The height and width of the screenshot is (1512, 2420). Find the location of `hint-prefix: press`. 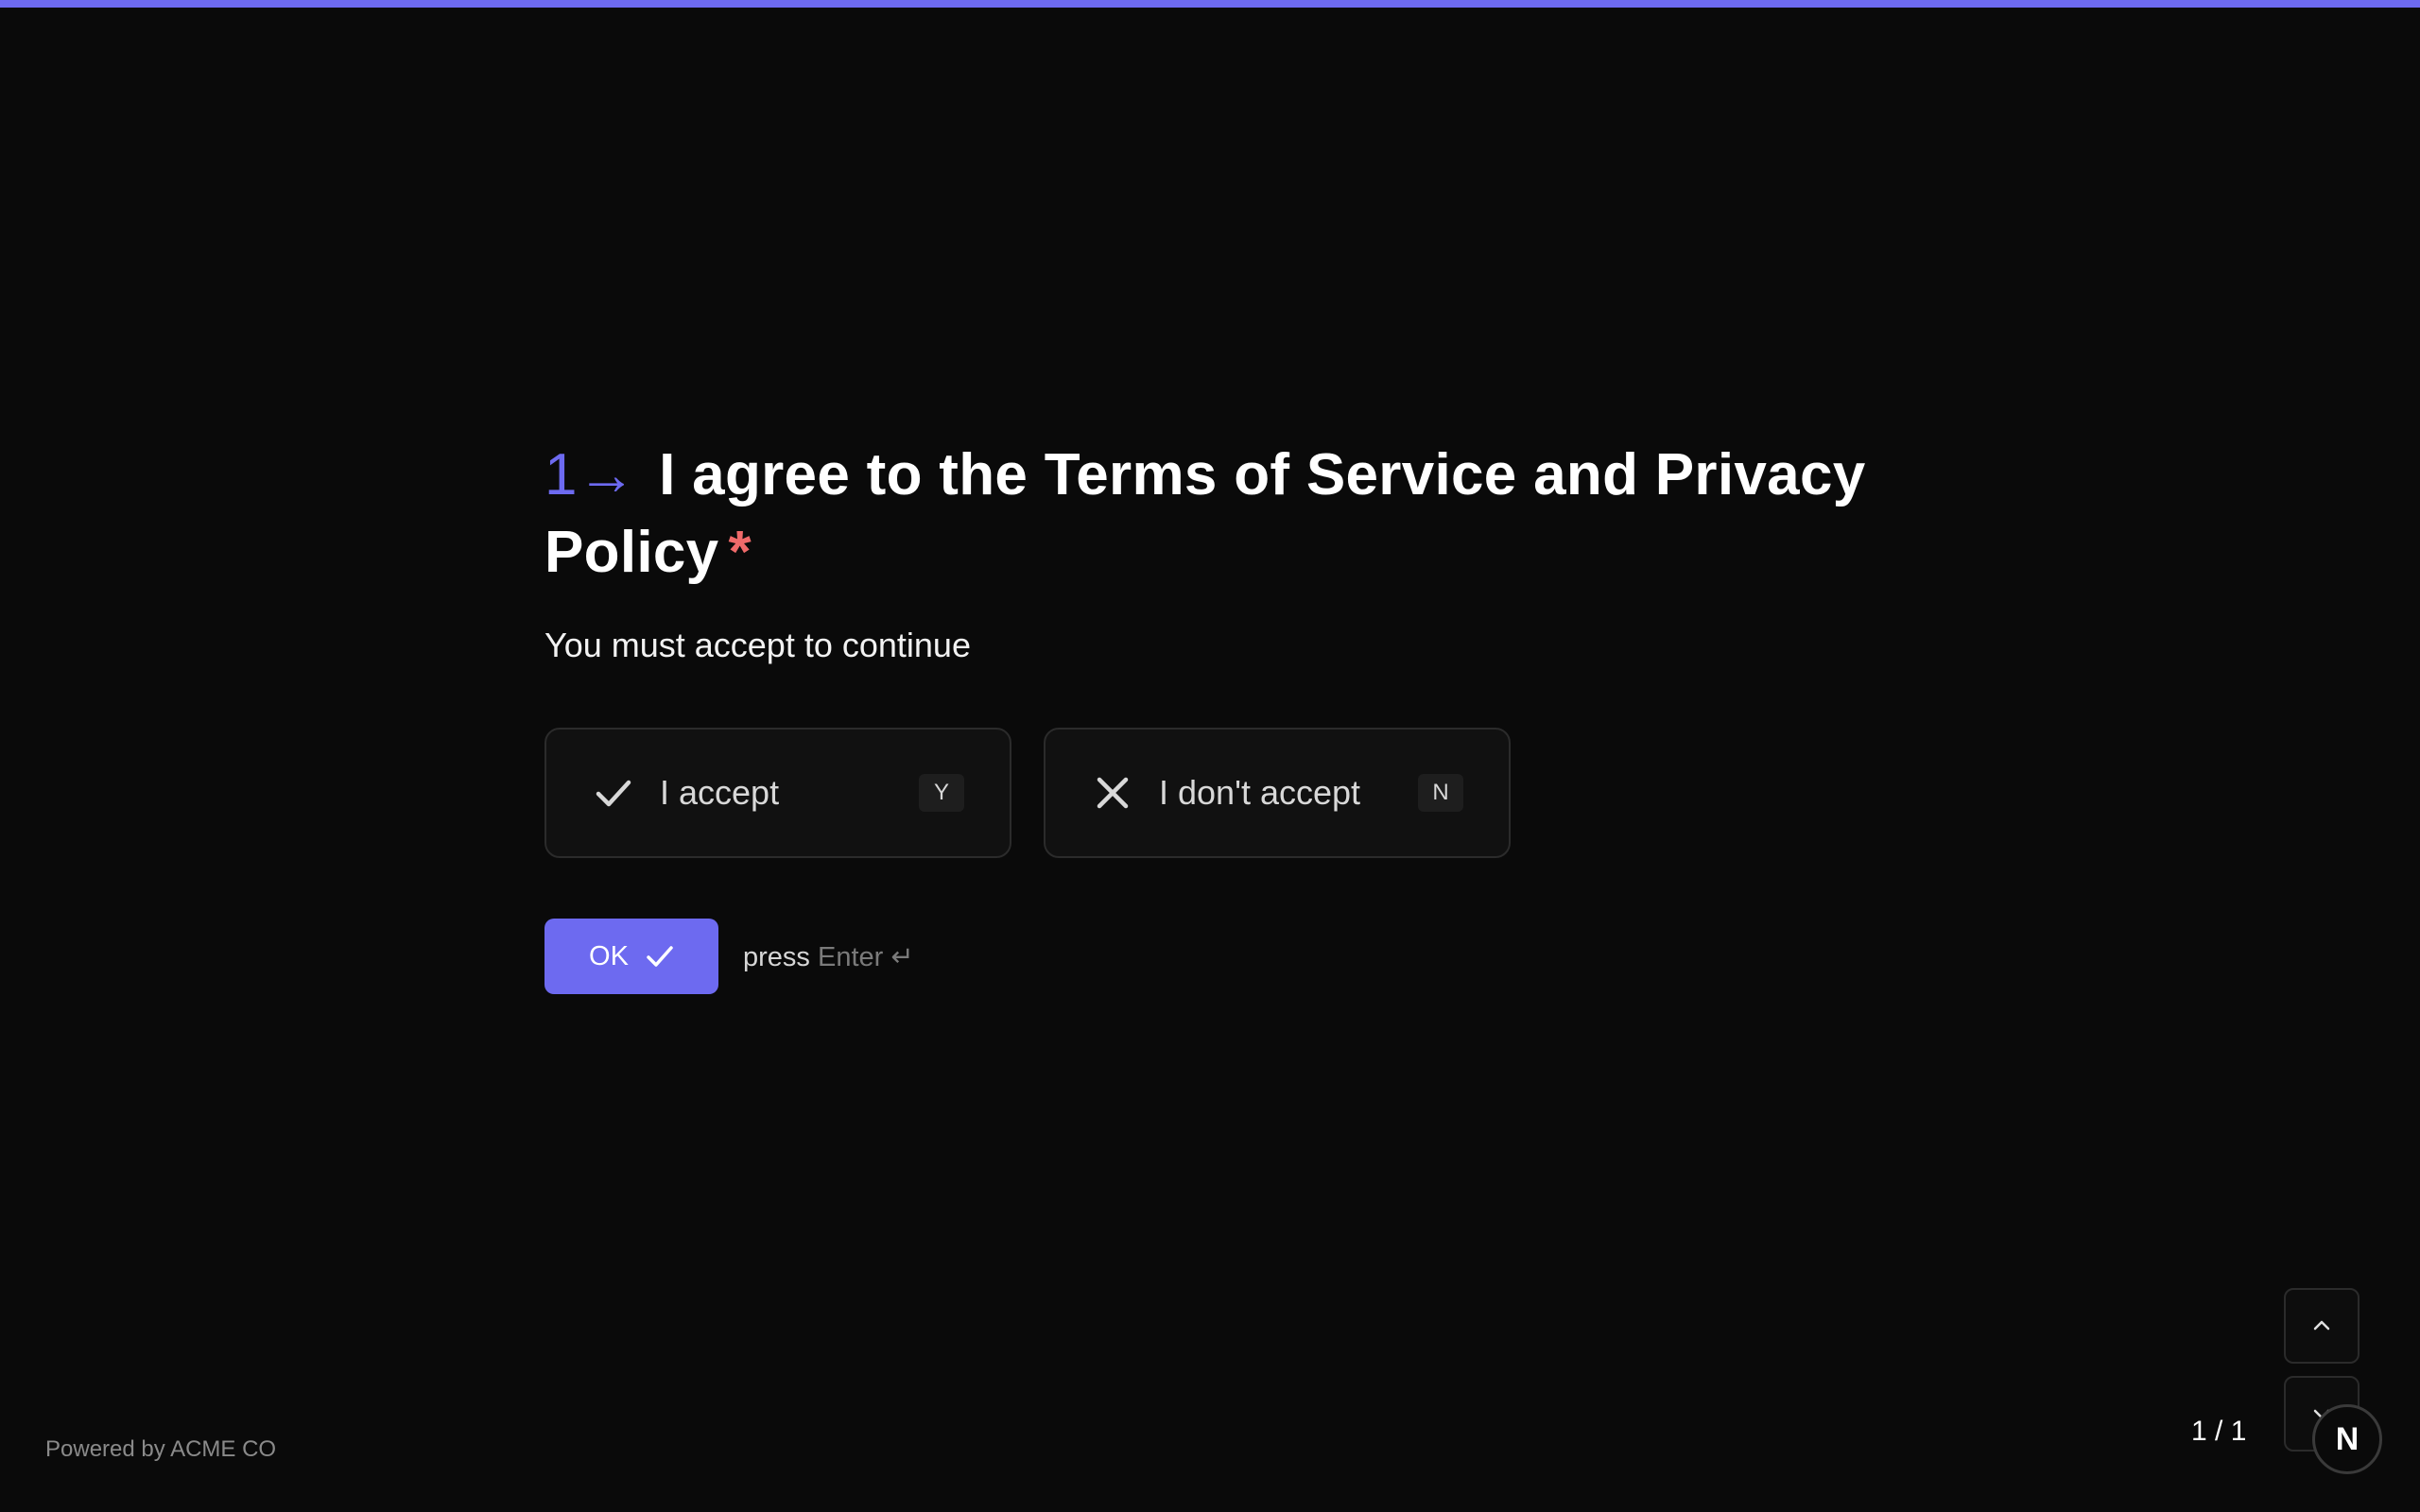

hint-prefix: press is located at coordinates (776, 956).